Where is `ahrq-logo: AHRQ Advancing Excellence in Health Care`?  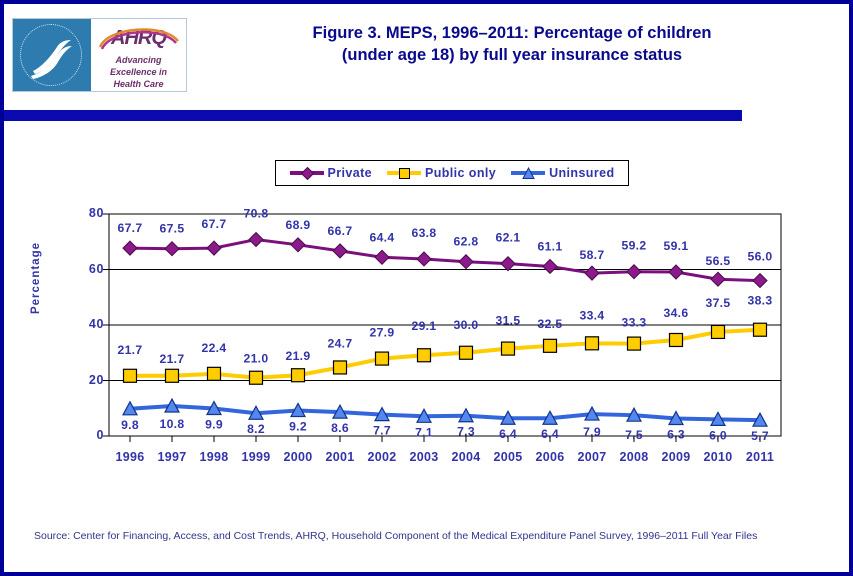
ahrq-logo: AHRQ Advancing Excellence in Health Care is located at coordinates (99, 55).